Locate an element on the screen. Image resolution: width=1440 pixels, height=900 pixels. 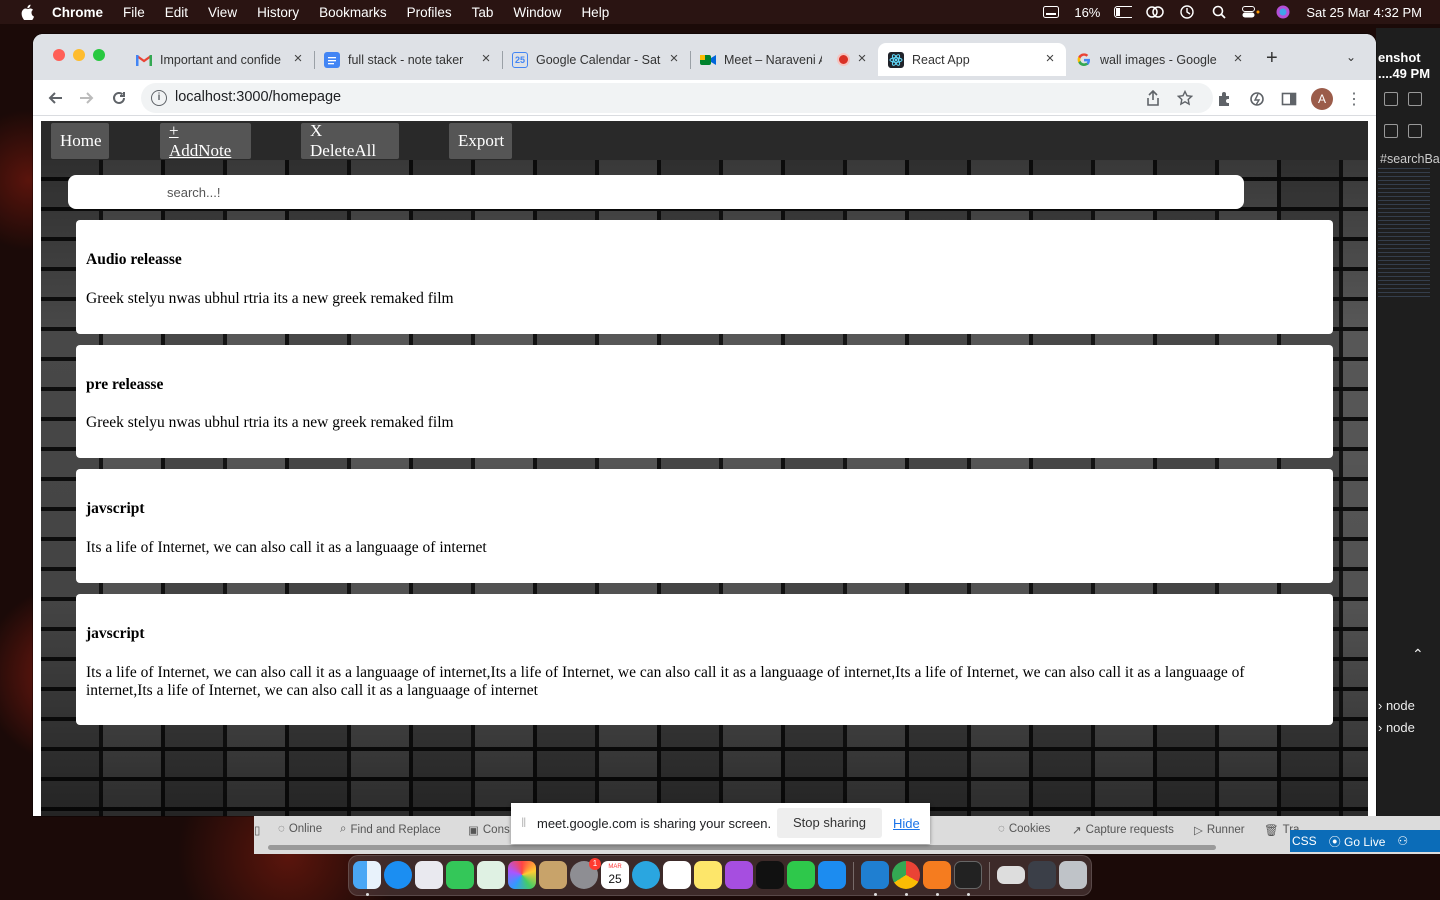
messages-icon is located at coordinates (460, 875).